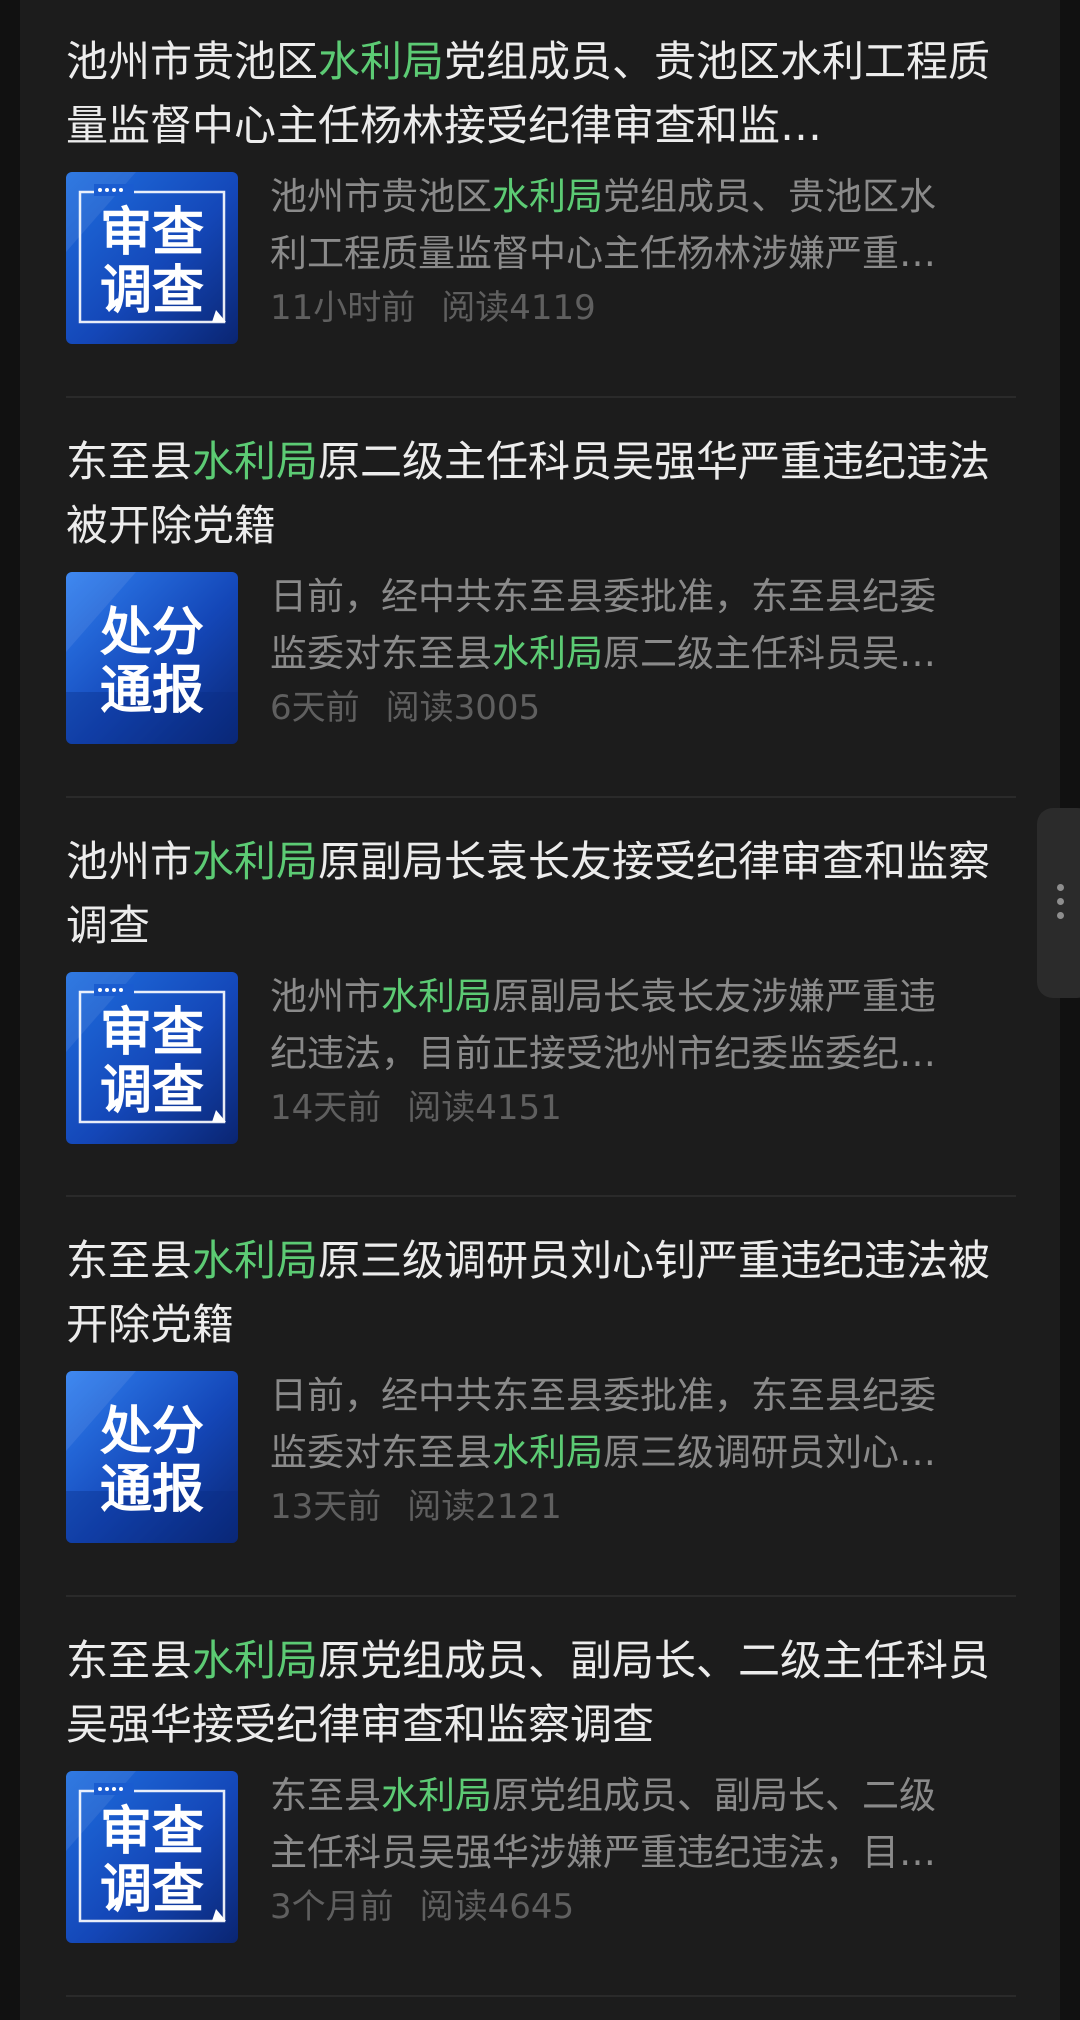 Image resolution: width=1080 pixels, height=2020 pixels. Describe the element at coordinates (518, 308) in the screenshot. I see `read-count: 阅读4119` at that location.